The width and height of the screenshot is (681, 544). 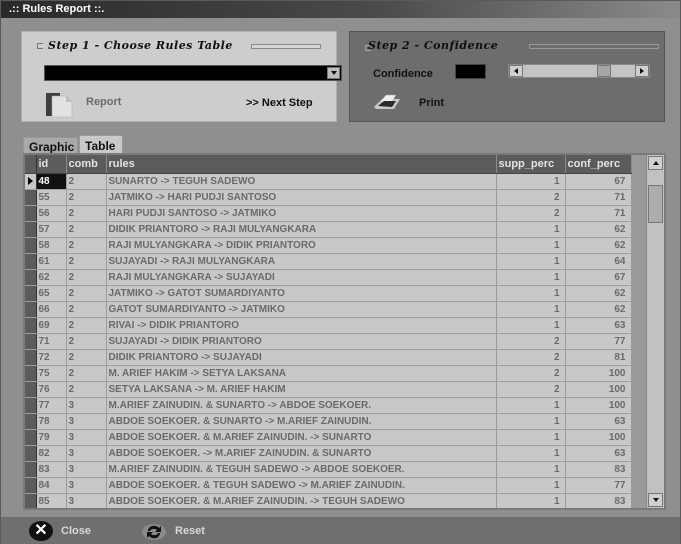 I want to click on column-header-supp-perc: supp_perc, so click(x=531, y=164).